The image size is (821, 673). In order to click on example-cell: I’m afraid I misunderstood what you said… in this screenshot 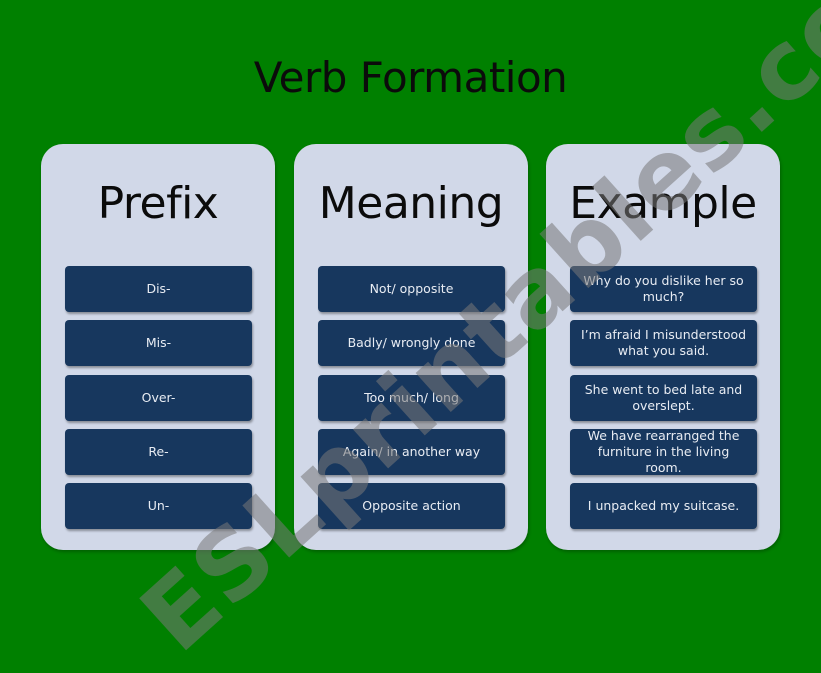, I will do `click(663, 343)`.